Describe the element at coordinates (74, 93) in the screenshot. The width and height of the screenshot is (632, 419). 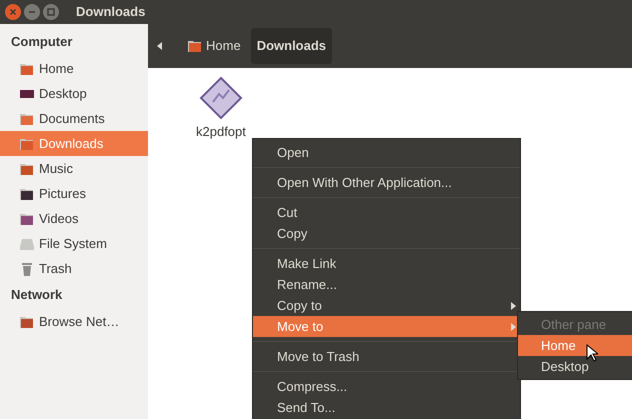
I see `sidebar-item: Desktop` at that location.